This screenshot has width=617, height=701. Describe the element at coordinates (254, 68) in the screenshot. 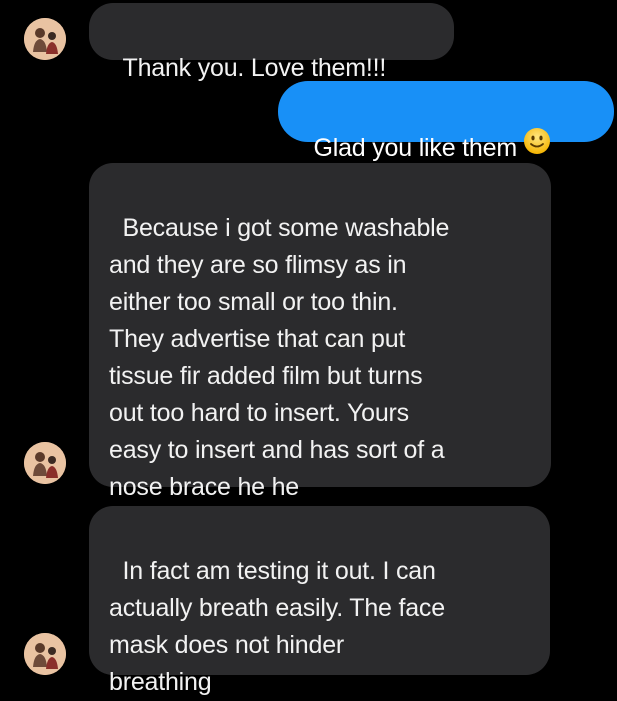

I see `message-text: Thank you. Love them!!!` at that location.